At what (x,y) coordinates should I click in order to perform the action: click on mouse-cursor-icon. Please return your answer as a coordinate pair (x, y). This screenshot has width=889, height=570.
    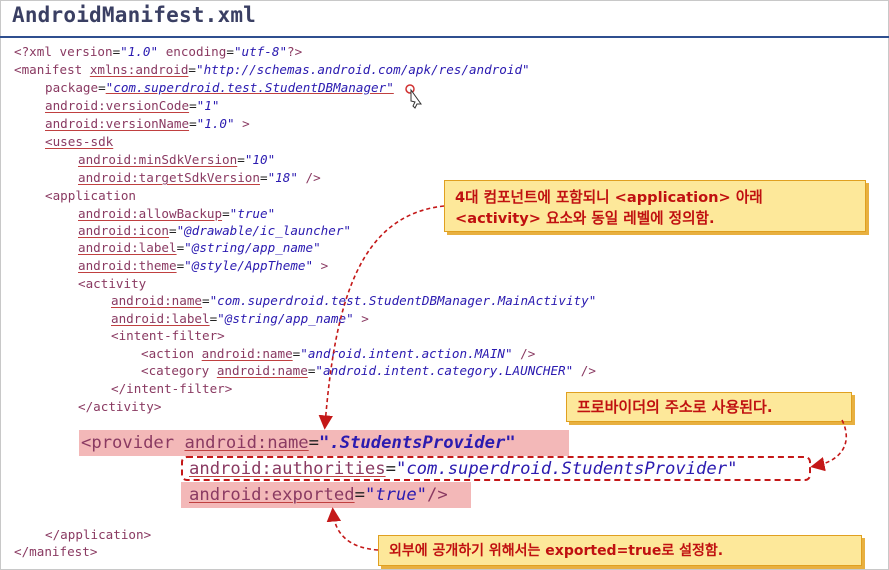
    Looking at the image, I should click on (413, 96).